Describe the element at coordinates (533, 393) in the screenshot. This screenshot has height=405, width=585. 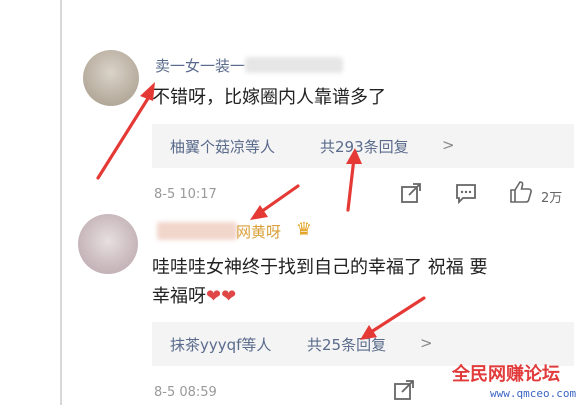
I see `watermark-url: www.qmceo.com` at that location.